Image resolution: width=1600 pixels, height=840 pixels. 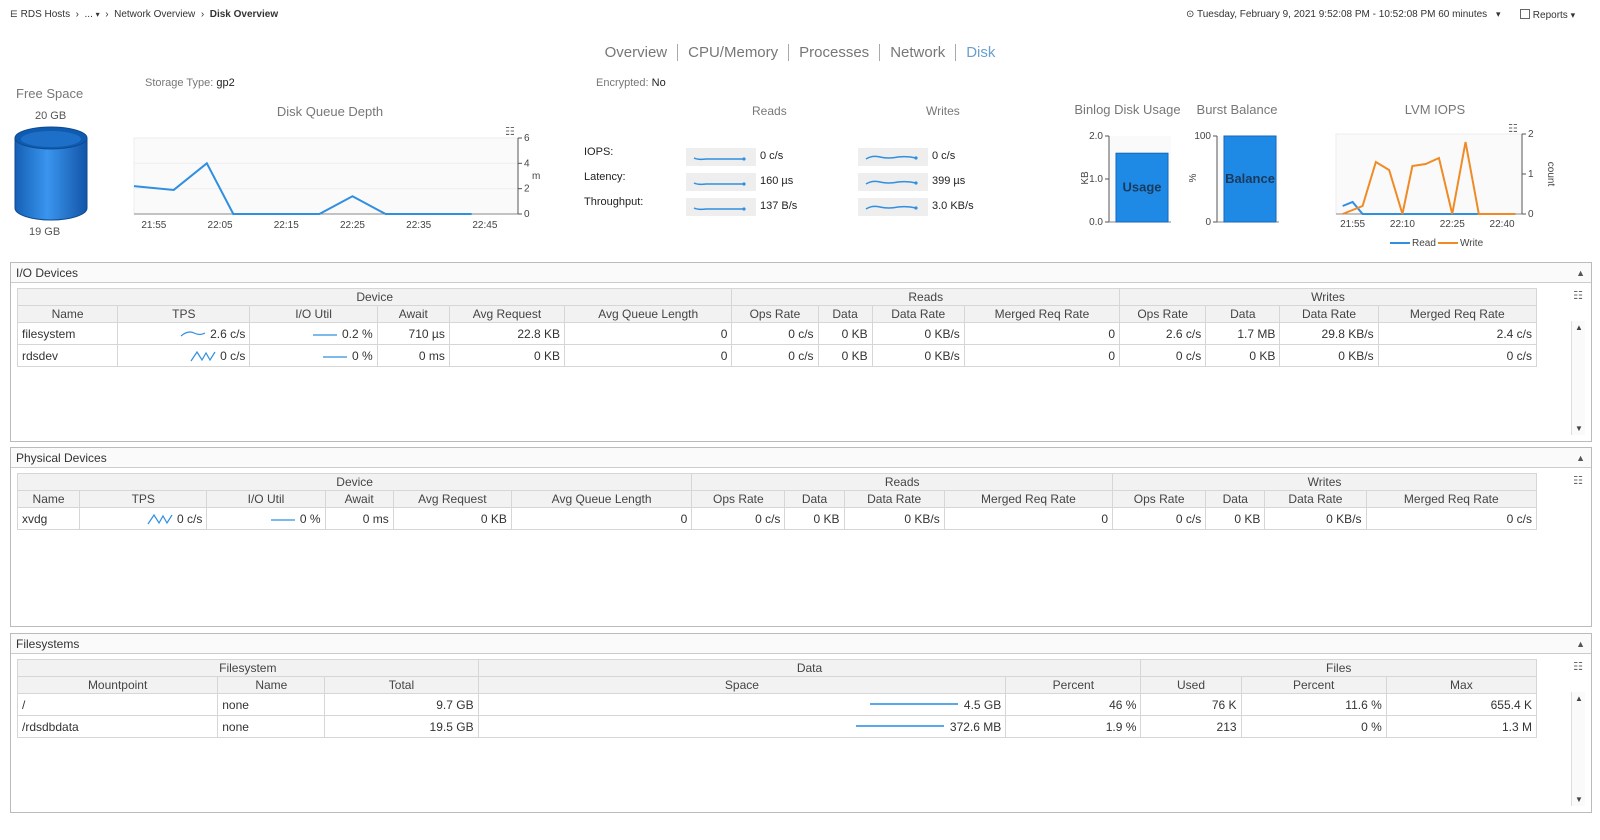 I want to click on rds-hosts-icon: ⋿, so click(x=14, y=14).